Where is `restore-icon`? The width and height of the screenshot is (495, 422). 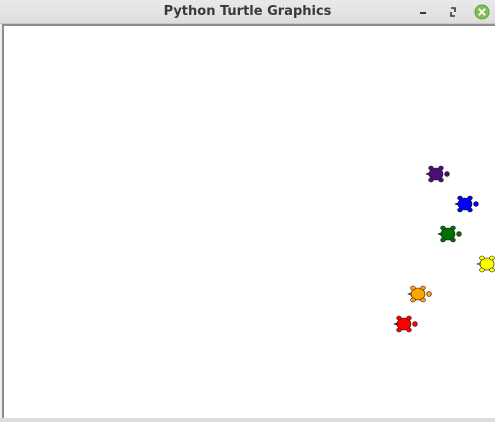
restore-icon is located at coordinates (453, 12).